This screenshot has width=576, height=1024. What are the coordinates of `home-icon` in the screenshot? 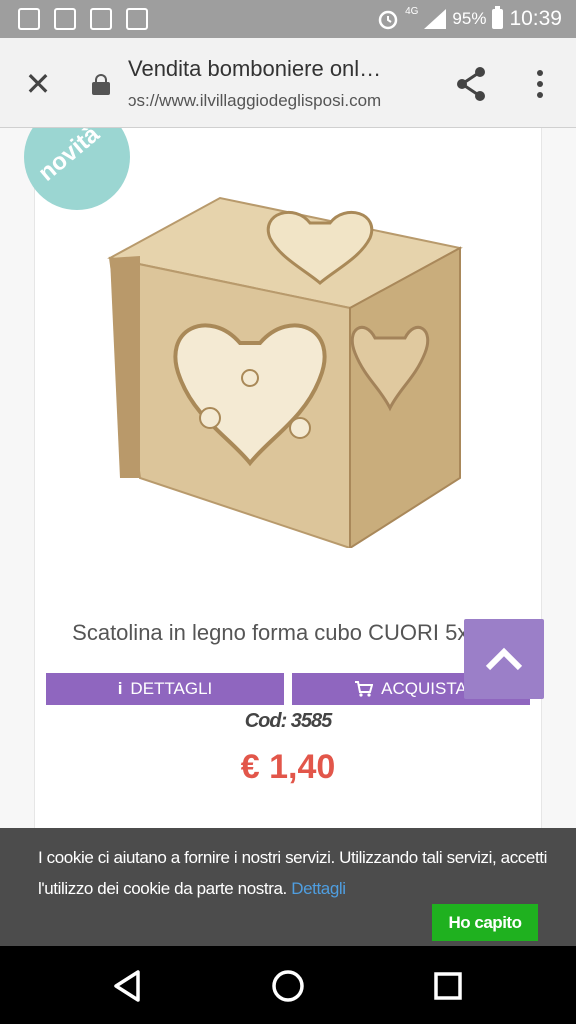 It's located at (288, 986).